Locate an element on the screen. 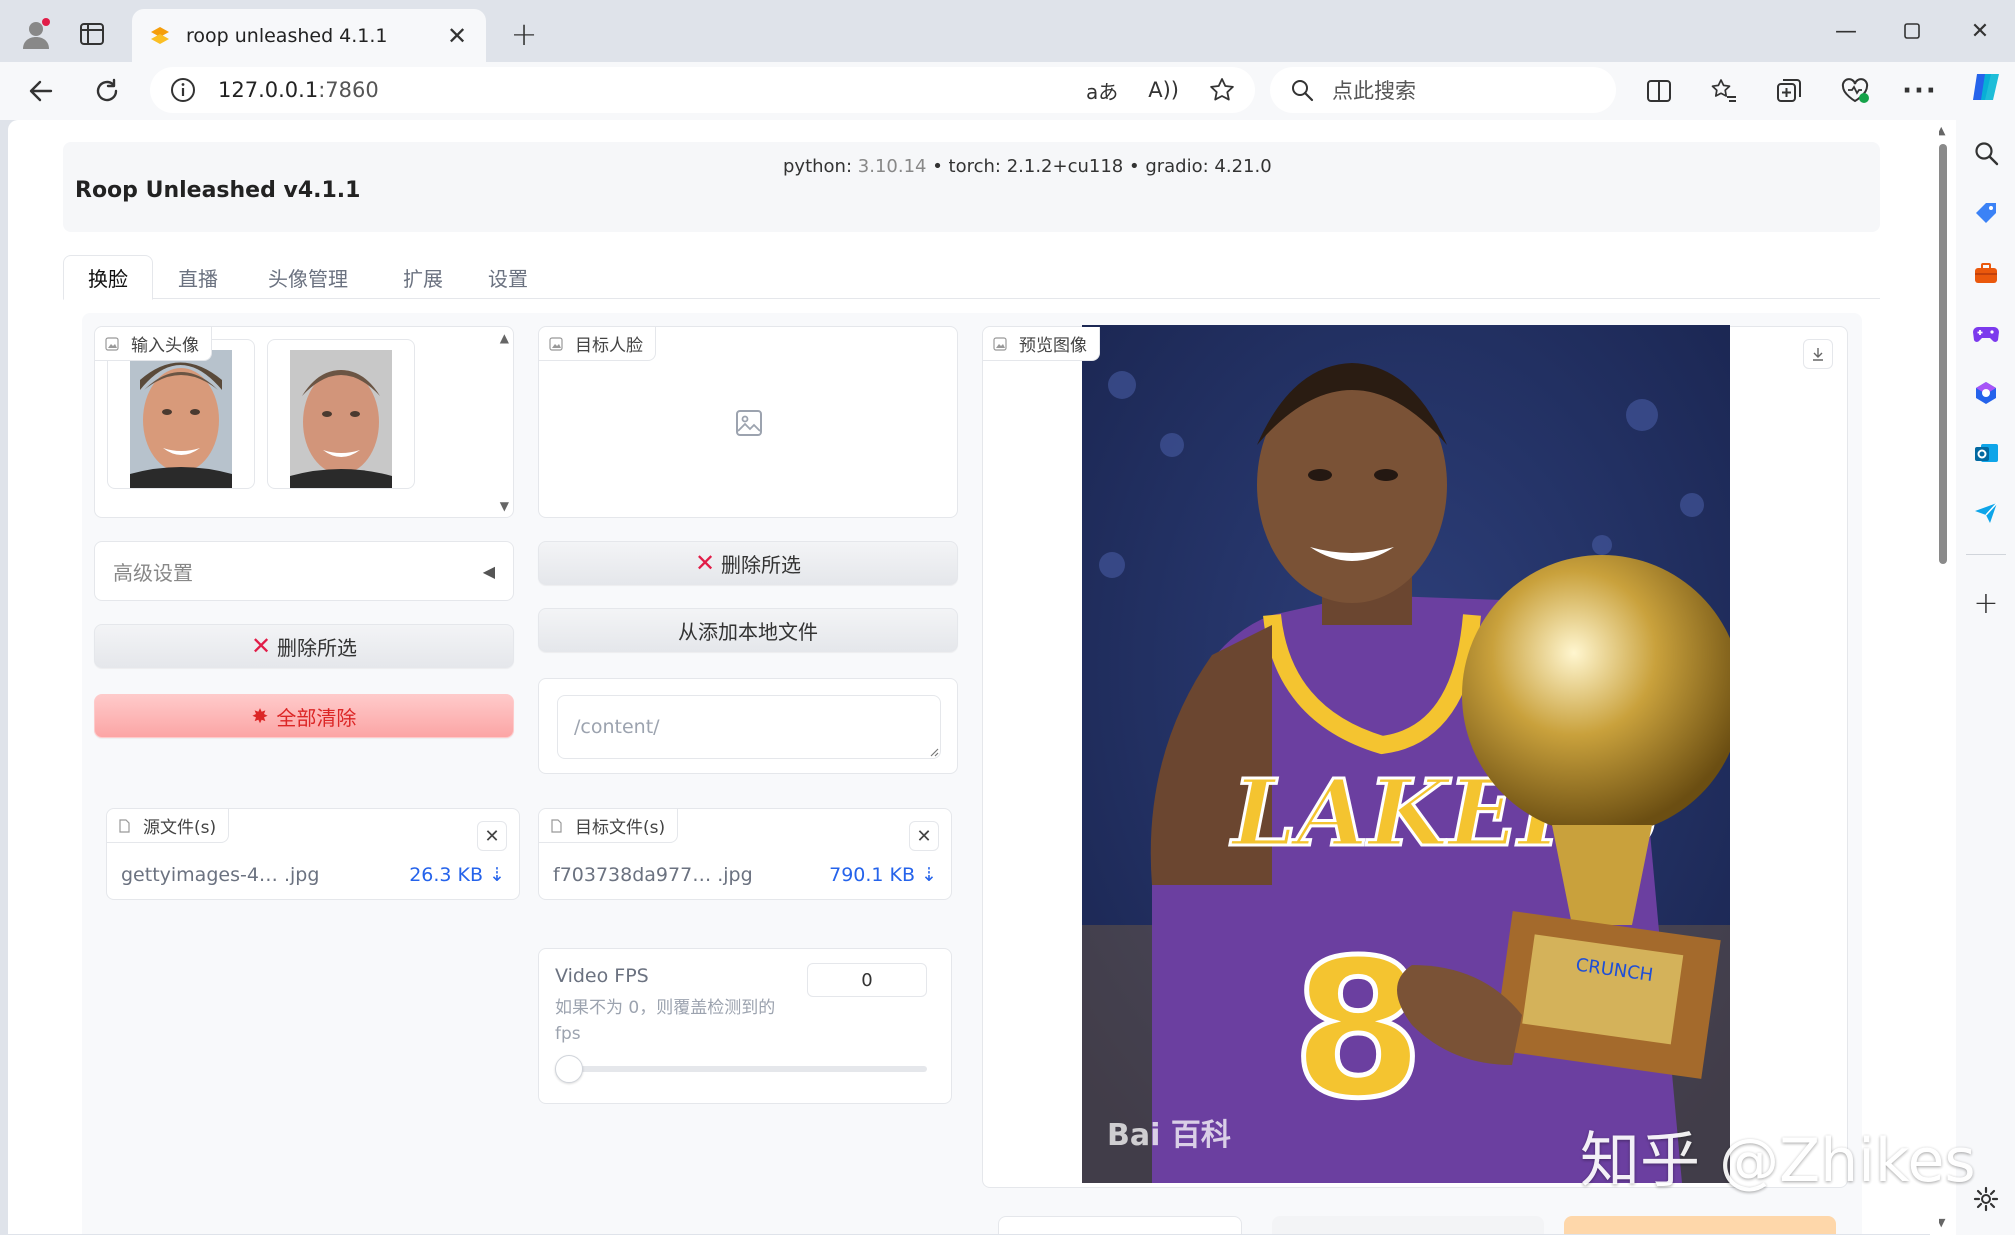 The height and width of the screenshot is (1235, 2015). search-box: 点此搜索 is located at coordinates (1443, 90).